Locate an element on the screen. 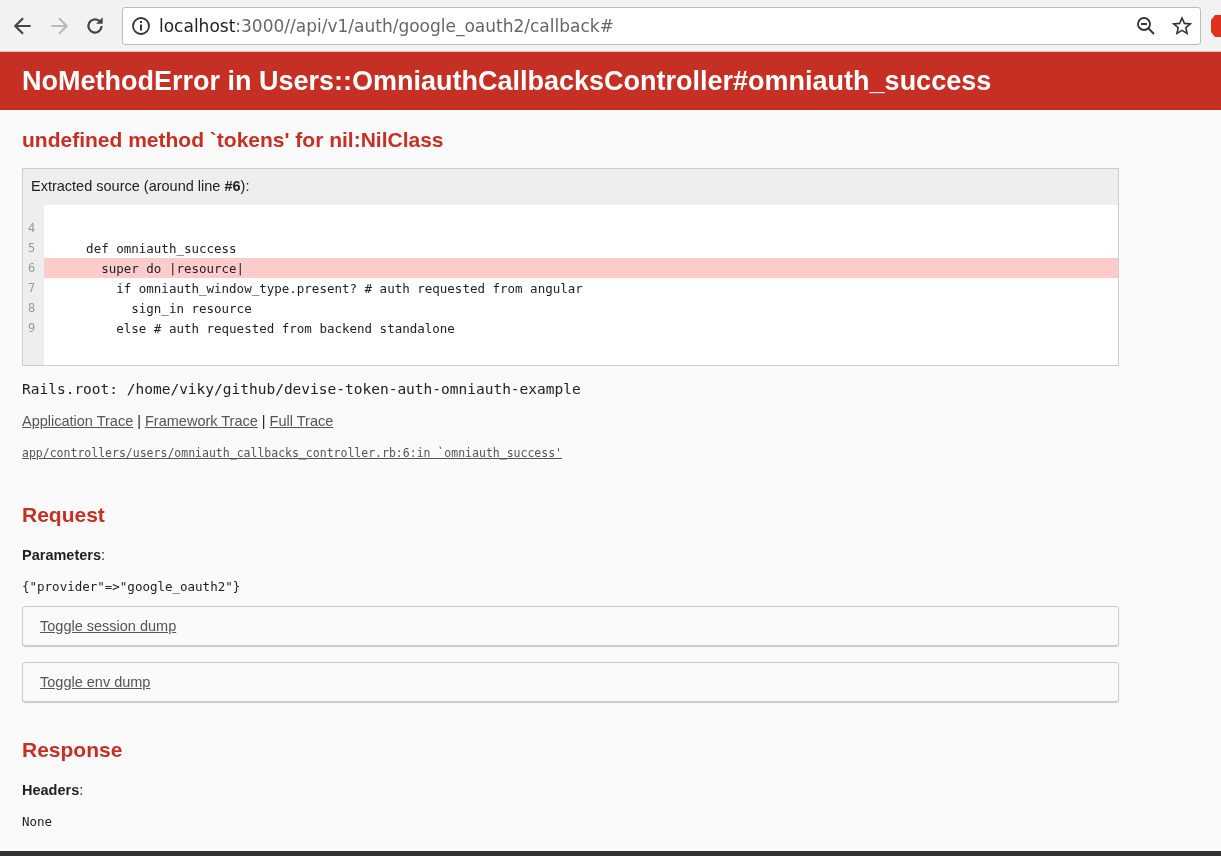  rails-root-text: Rails.root: /home/viky/github/devise-token-auth-omniauth-example is located at coordinates (302, 389).